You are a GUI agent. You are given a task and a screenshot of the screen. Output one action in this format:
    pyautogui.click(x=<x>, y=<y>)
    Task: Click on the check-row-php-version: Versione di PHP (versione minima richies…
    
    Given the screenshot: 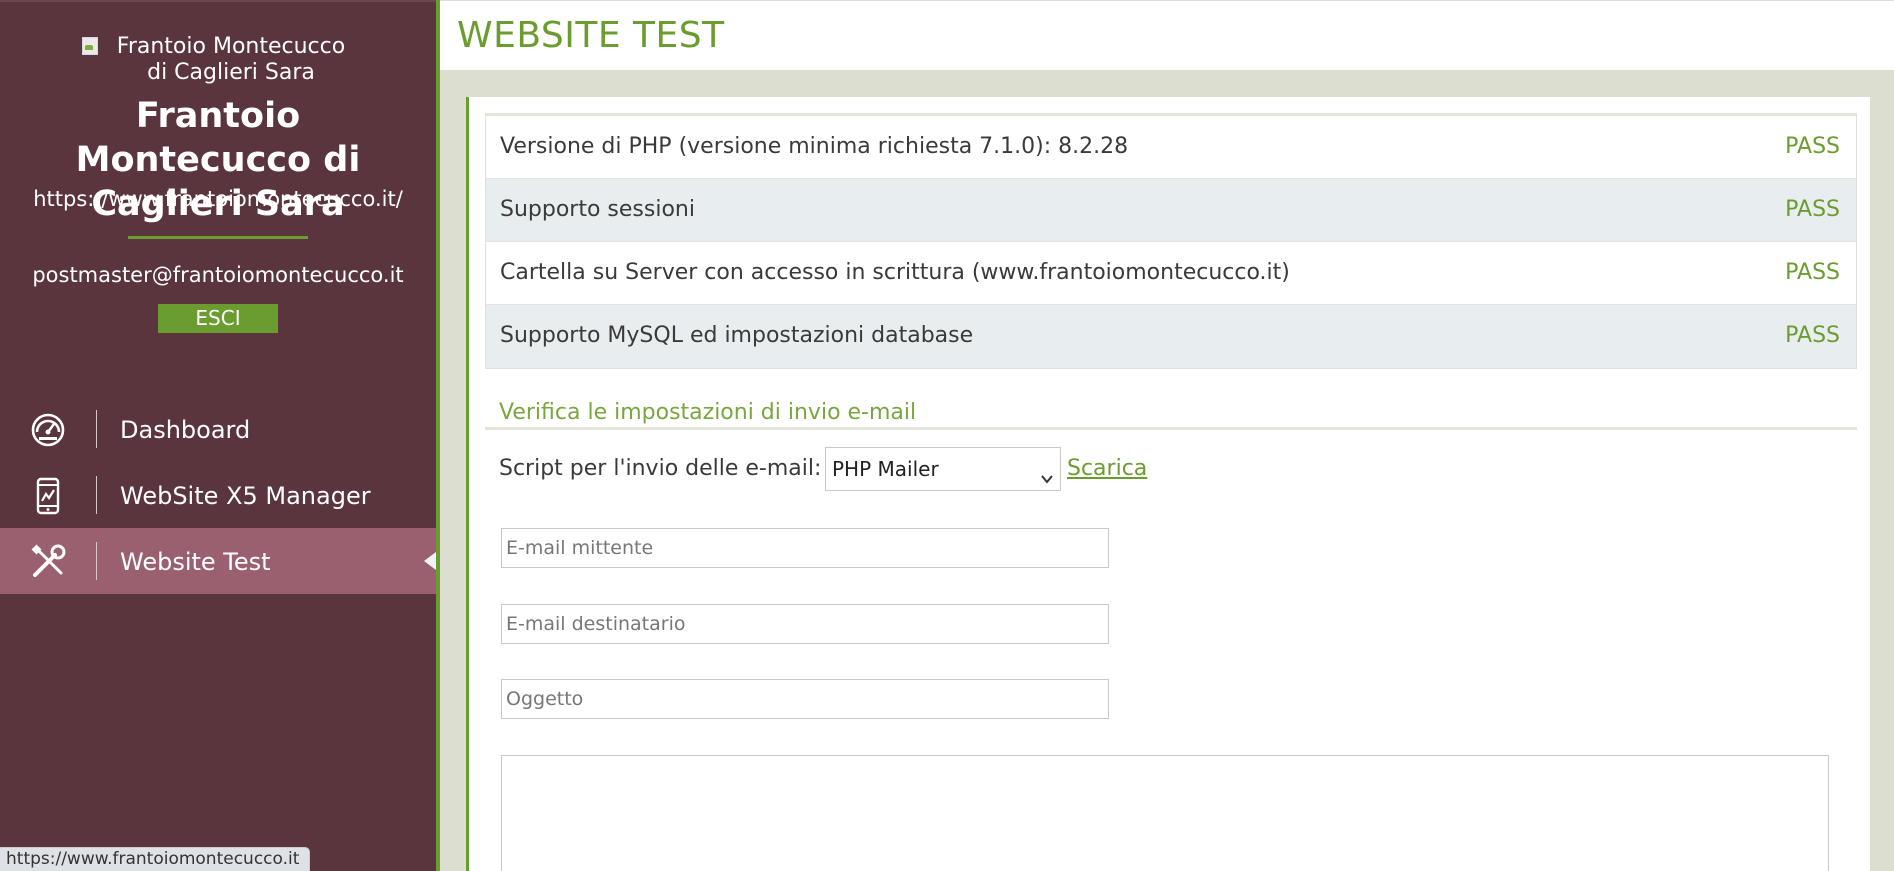 What is the action you would take?
    pyautogui.click(x=1171, y=147)
    